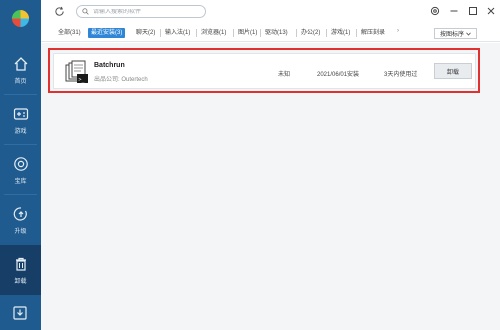 This screenshot has width=500, height=330. I want to click on sidebar-item-label: 宝库, so click(20, 181).